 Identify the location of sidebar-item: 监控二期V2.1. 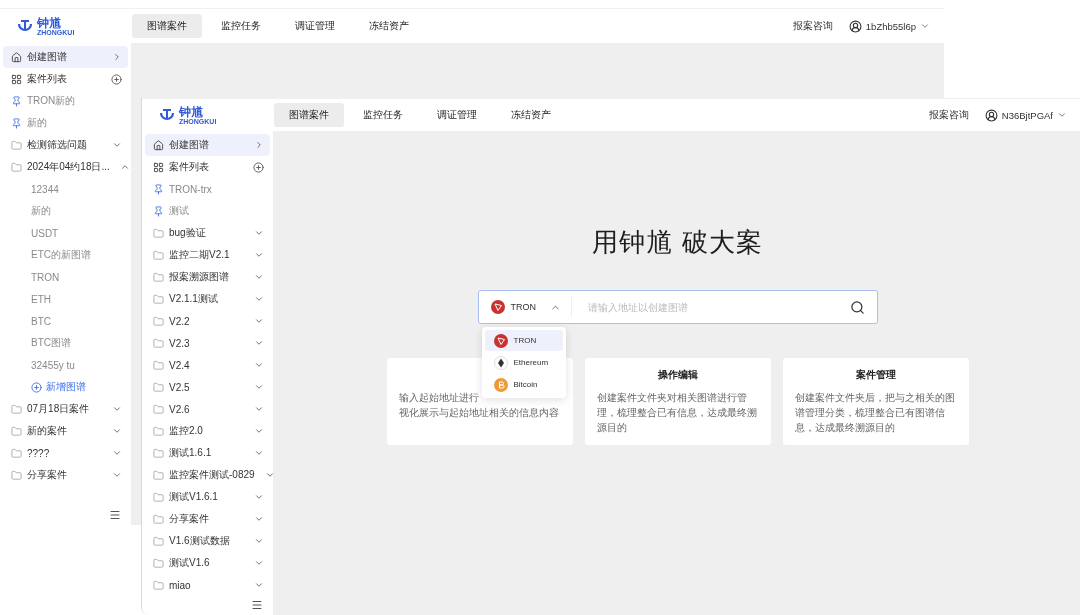
(207, 255).